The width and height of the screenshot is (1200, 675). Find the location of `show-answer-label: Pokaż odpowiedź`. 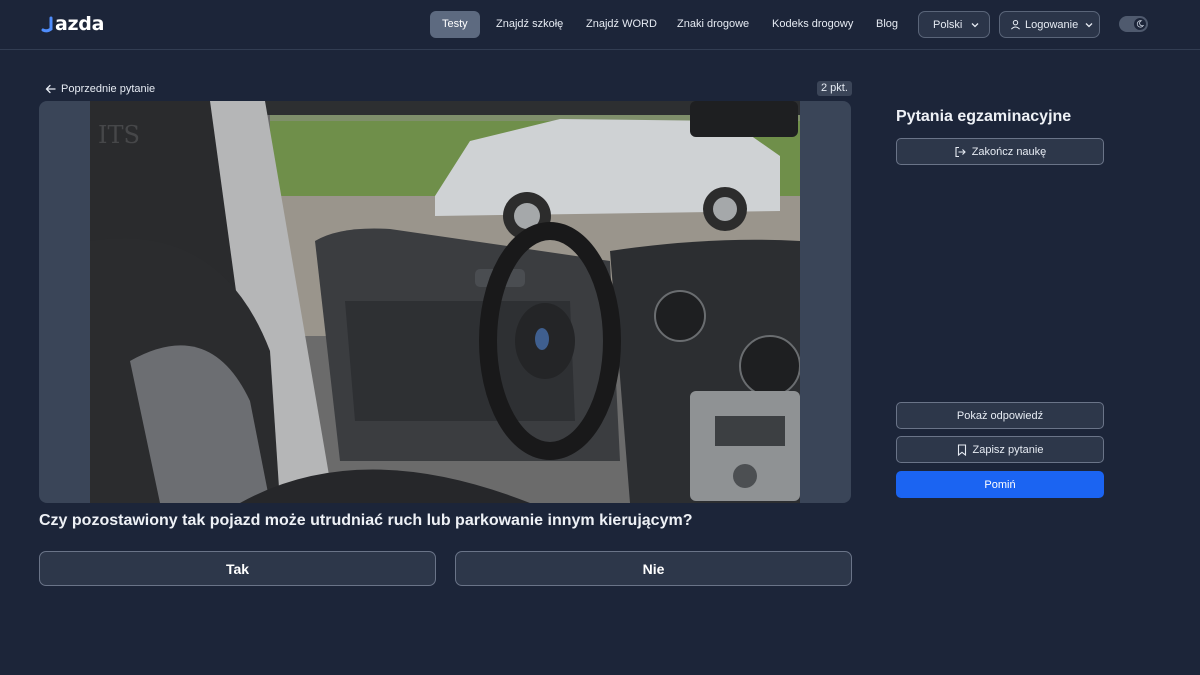

show-answer-label: Pokaż odpowiedź is located at coordinates (1000, 415).